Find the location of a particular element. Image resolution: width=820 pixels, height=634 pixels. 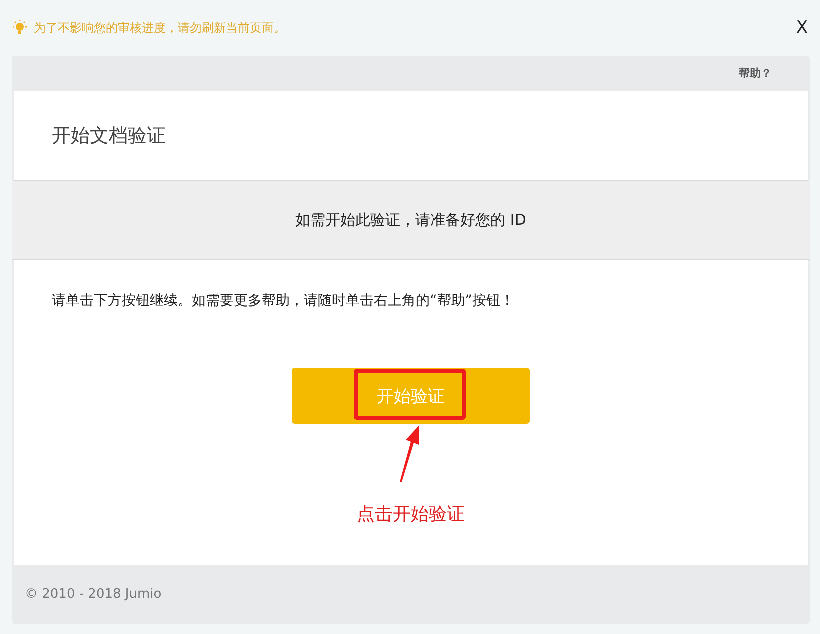

lightbulb-icon is located at coordinates (20, 28).